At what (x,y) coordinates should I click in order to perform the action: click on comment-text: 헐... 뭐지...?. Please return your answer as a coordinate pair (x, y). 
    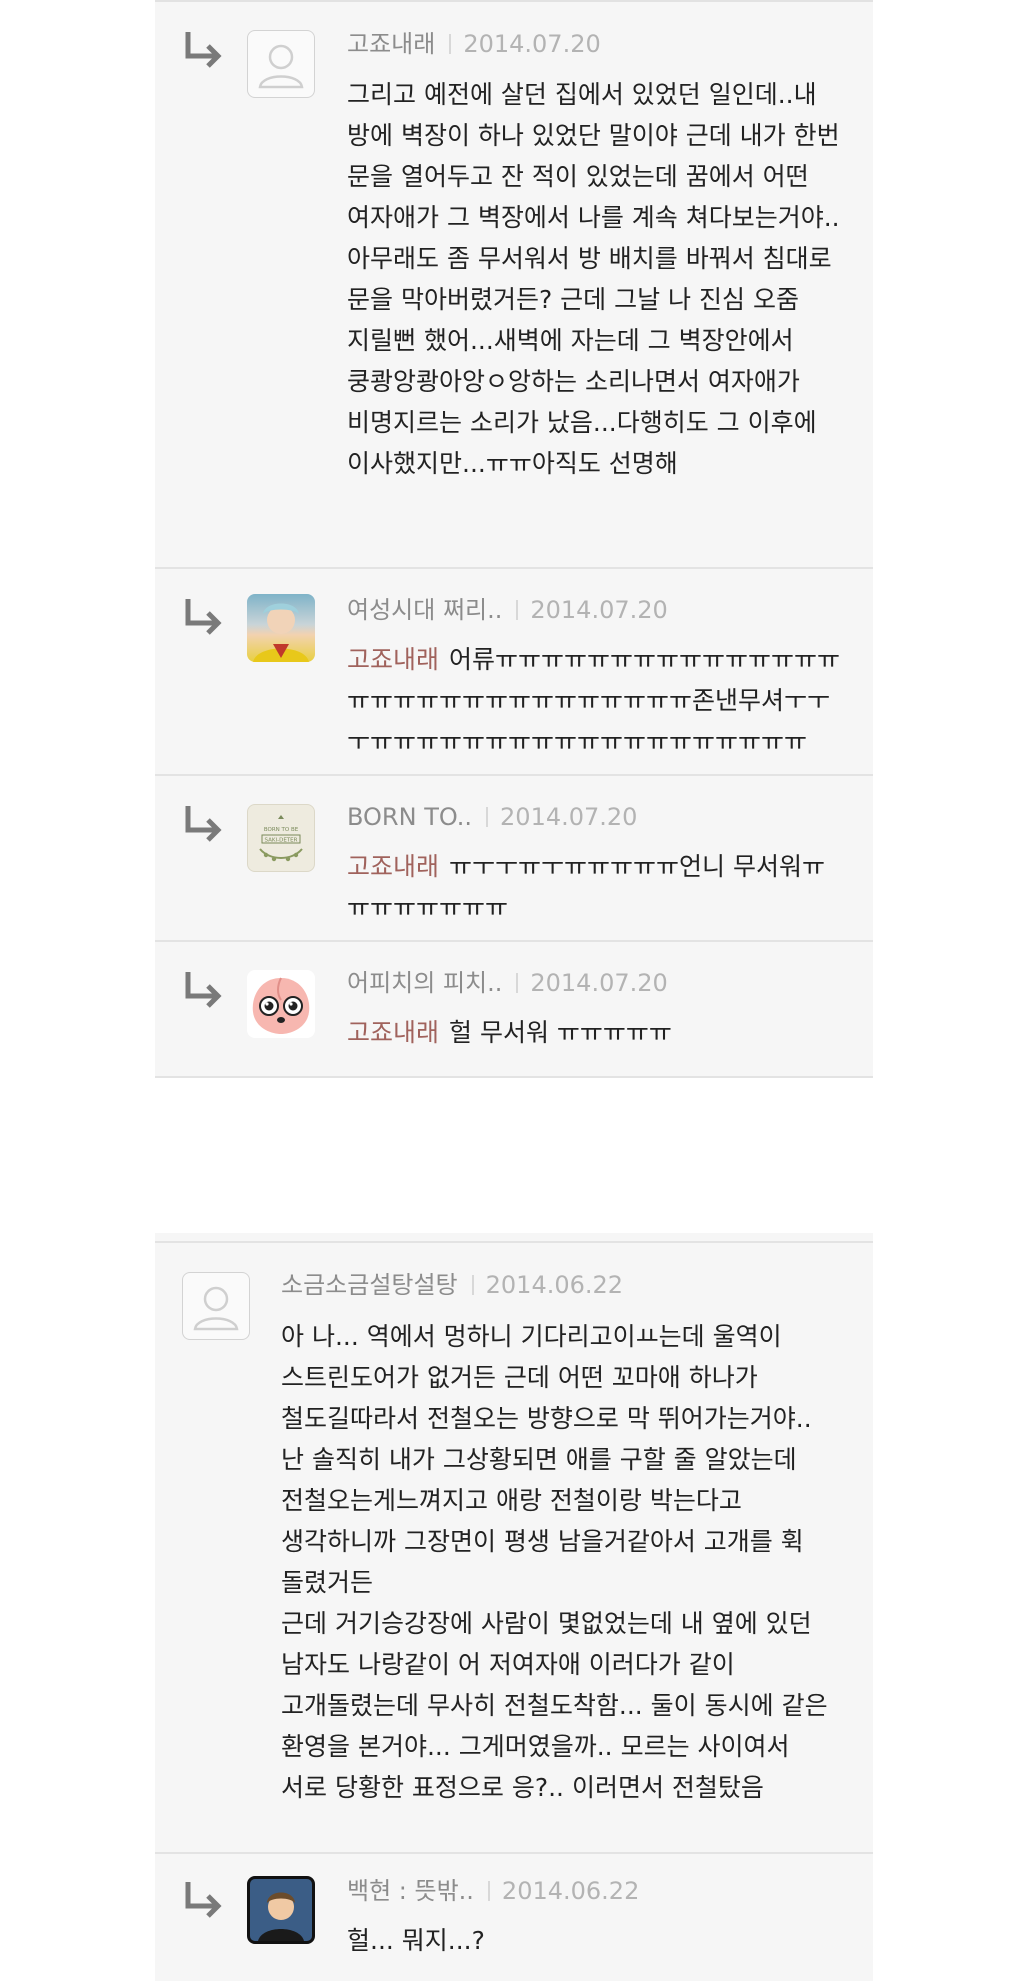
    Looking at the image, I should click on (416, 1940).